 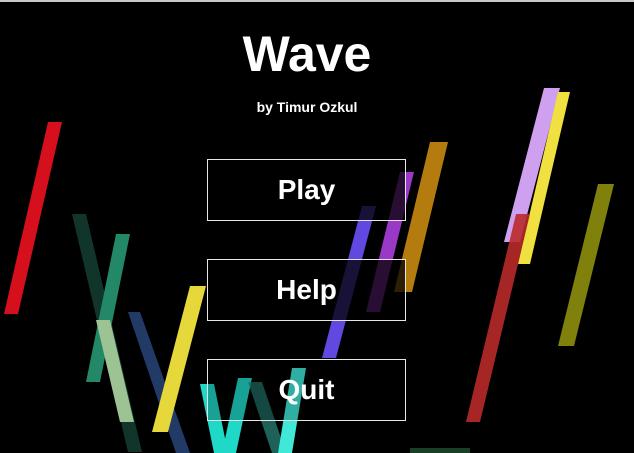 What do you see at coordinates (440, 450) in the screenshot?
I see `streak-bottom-green` at bounding box center [440, 450].